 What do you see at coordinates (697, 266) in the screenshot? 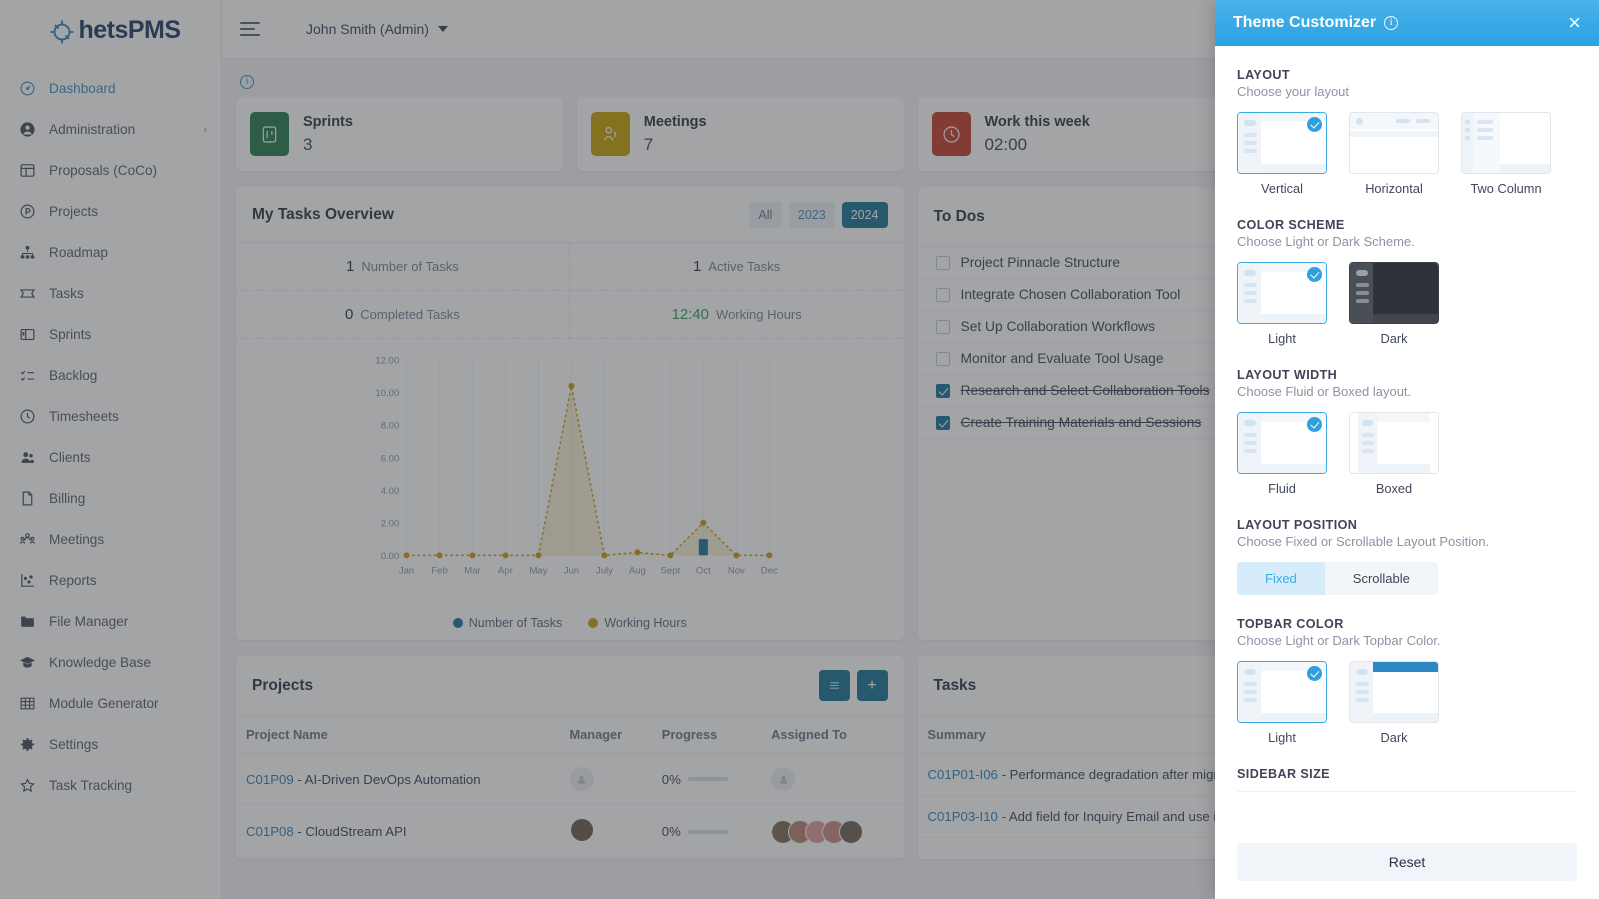
I see `summary-value: 1` at bounding box center [697, 266].